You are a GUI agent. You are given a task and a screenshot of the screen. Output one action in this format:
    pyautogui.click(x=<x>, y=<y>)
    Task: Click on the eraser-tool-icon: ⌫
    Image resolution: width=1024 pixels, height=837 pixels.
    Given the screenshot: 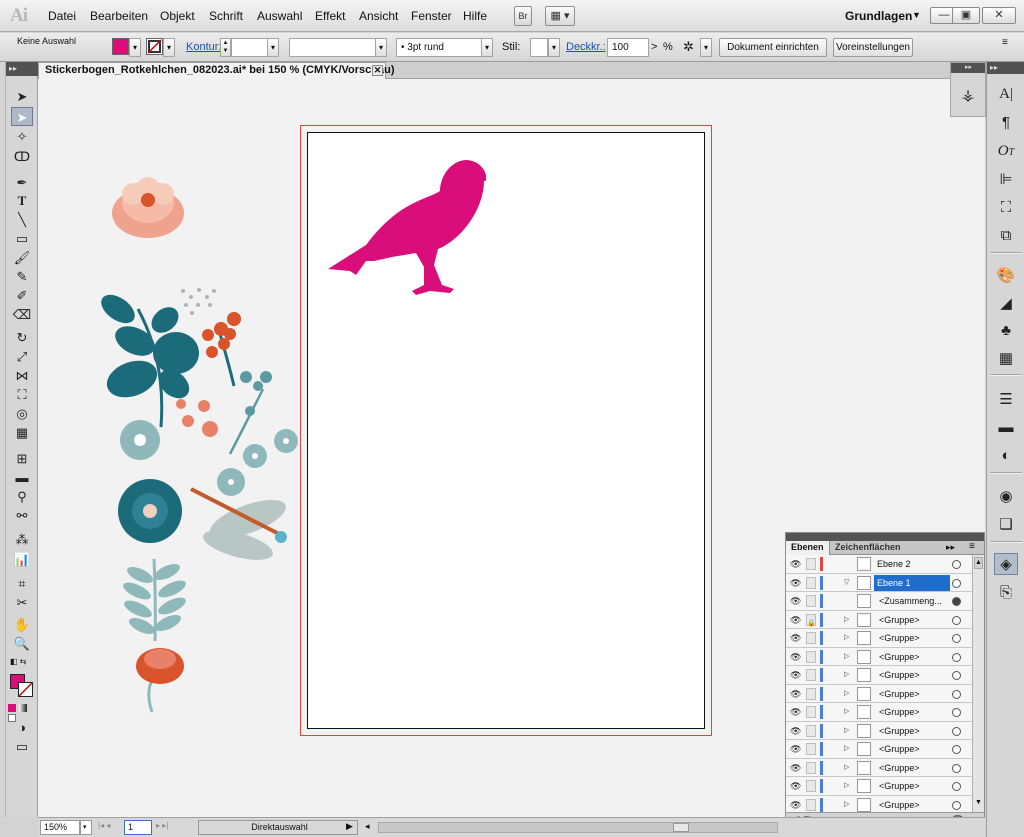 What is the action you would take?
    pyautogui.click(x=22, y=314)
    